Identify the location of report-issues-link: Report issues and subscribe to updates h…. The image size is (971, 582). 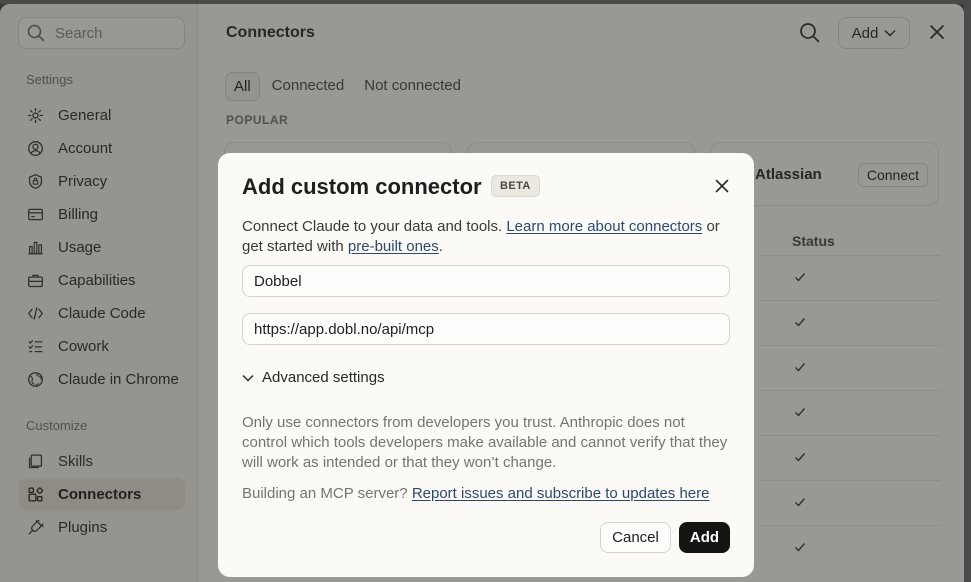
(561, 493).